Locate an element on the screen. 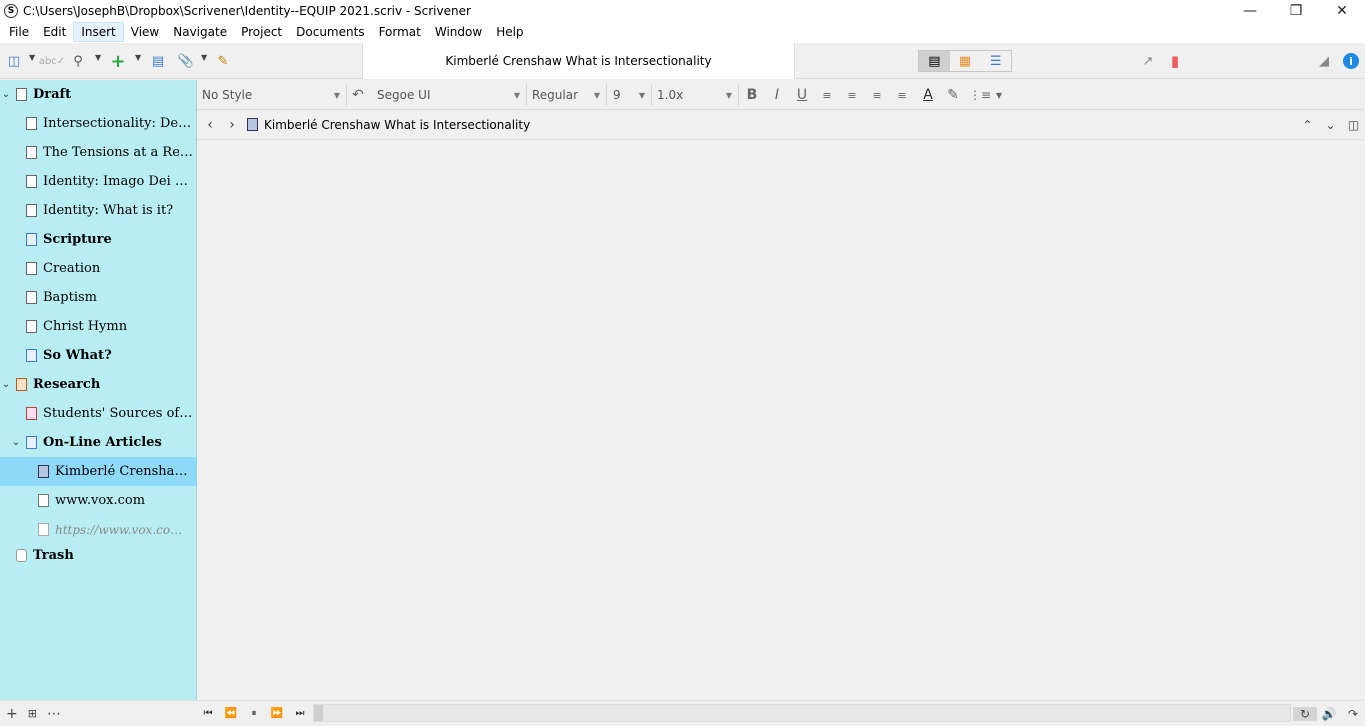  binder-item-creation: Creation is located at coordinates (98, 268).